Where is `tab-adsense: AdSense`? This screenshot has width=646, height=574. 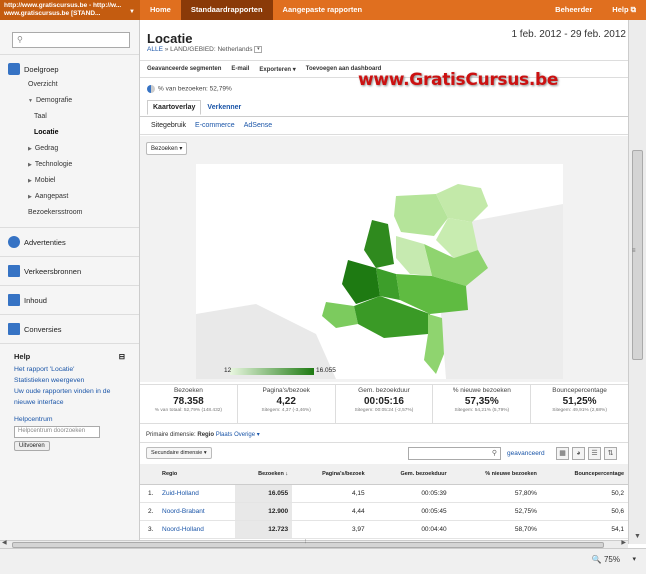 tab-adsense: AdSense is located at coordinates (258, 125).